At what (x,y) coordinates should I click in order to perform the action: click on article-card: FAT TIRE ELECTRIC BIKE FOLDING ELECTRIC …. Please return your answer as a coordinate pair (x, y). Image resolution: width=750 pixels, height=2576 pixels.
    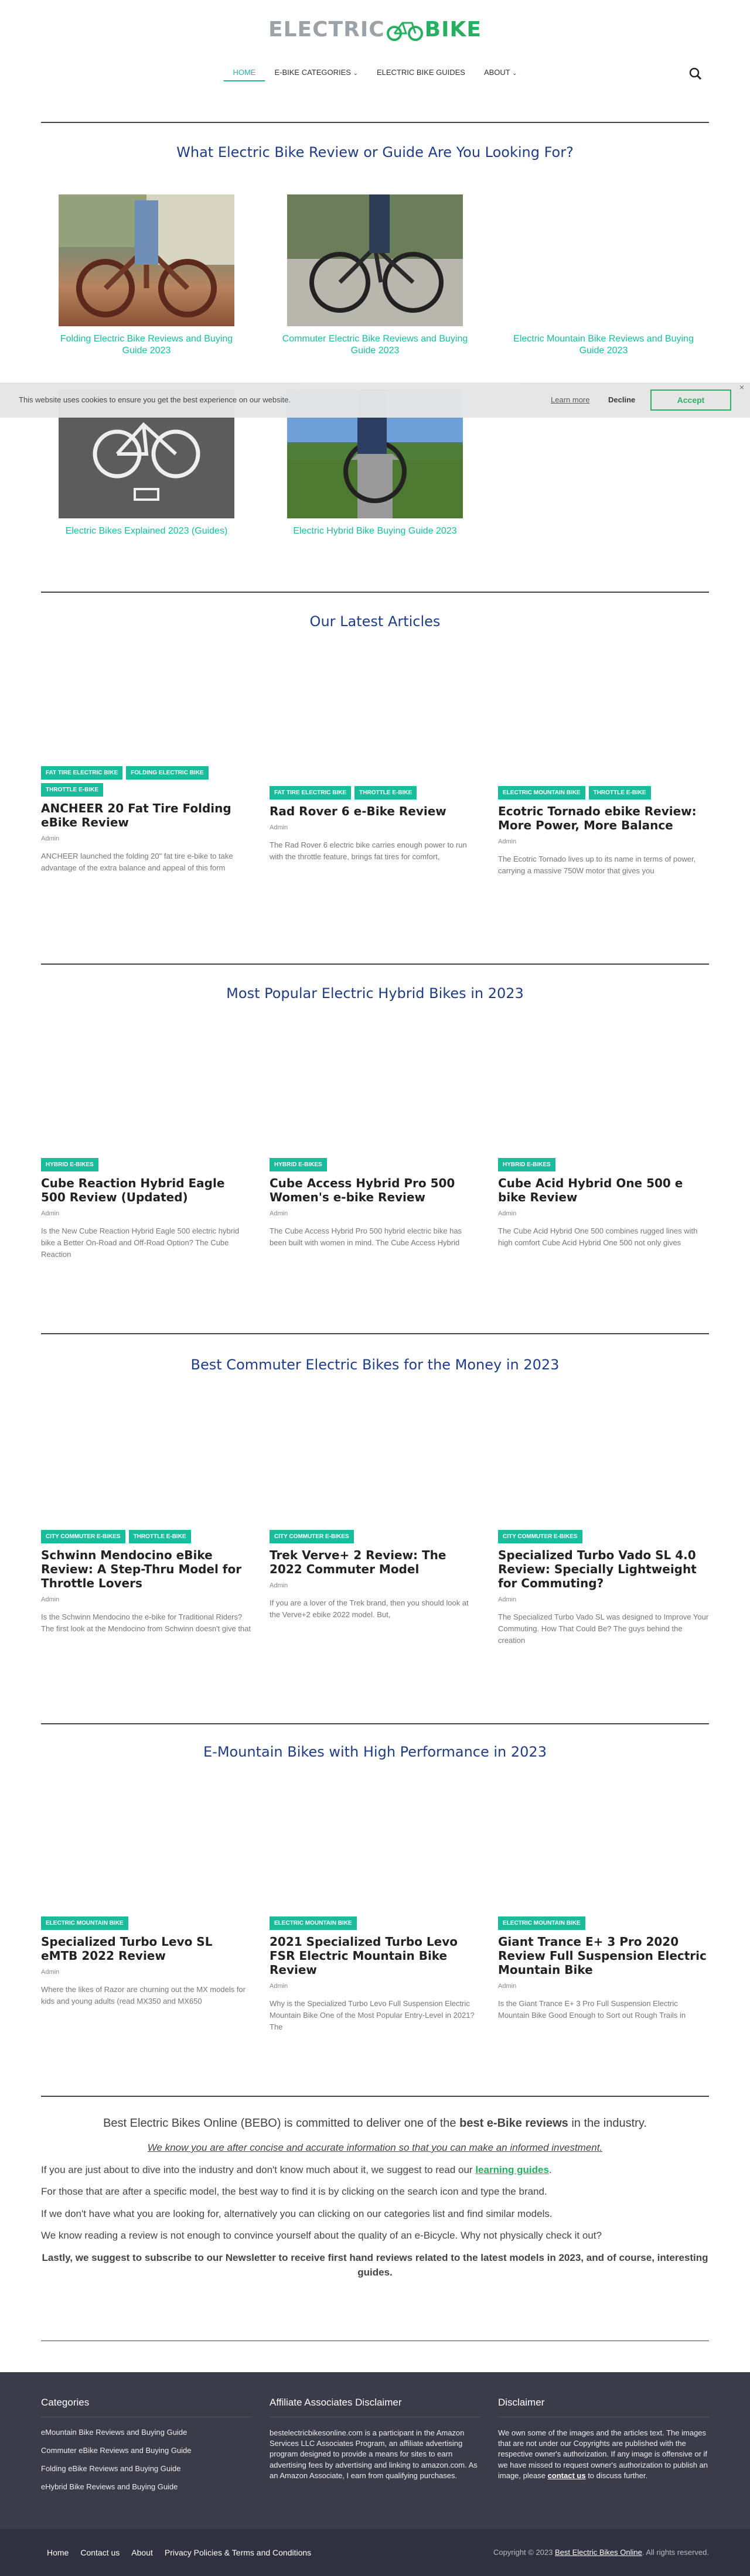
    Looking at the image, I should click on (146, 820).